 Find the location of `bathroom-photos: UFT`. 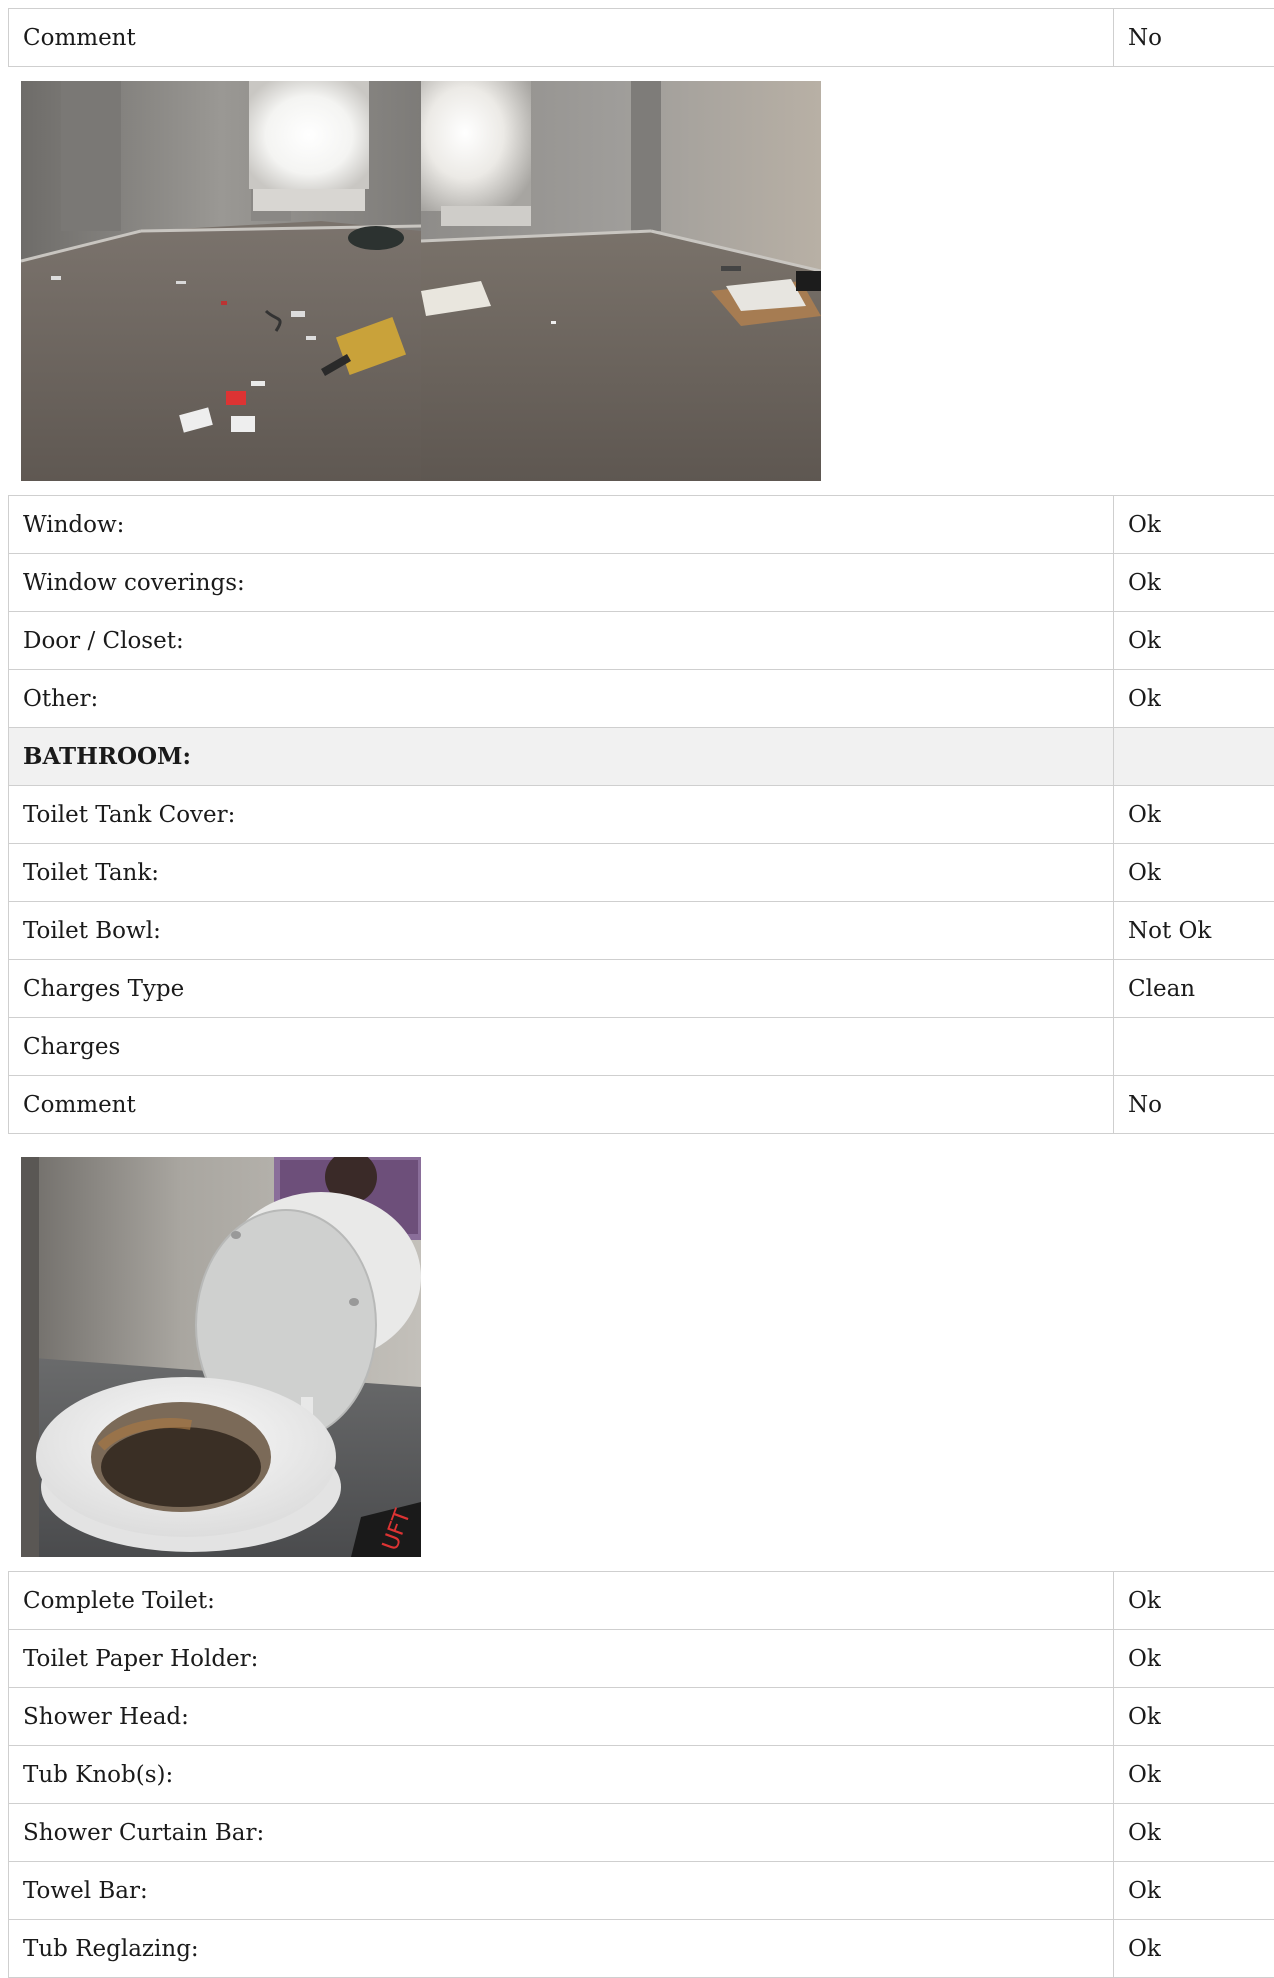

bathroom-photos: UFT is located at coordinates (221, 1357).